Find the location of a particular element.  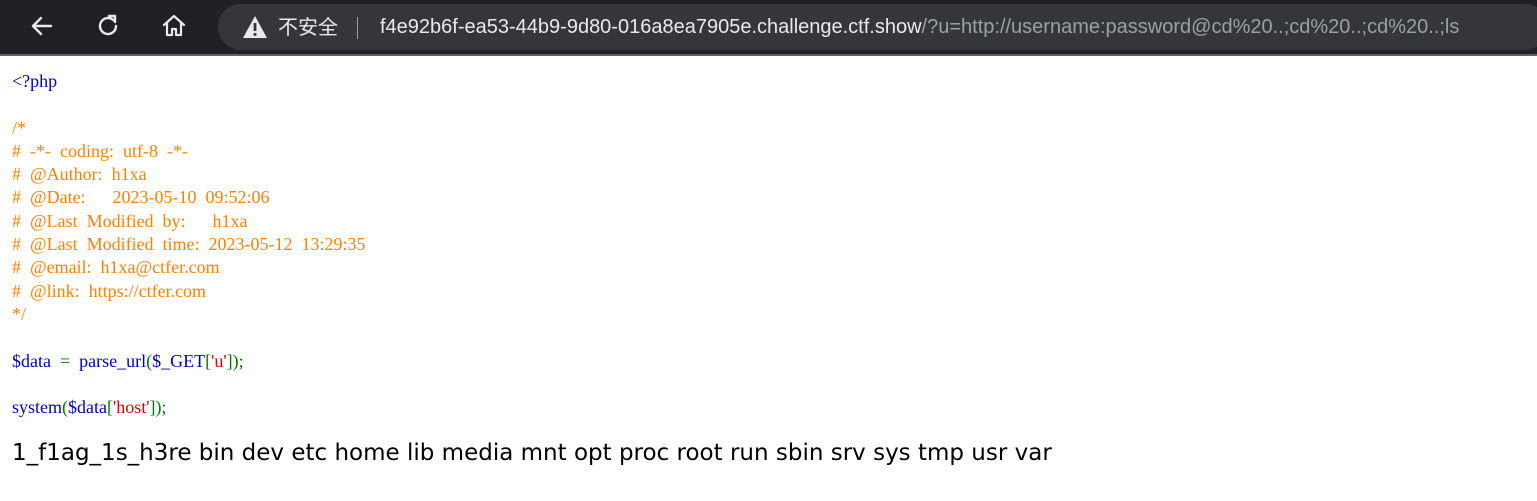

code-line-parse-url: $data = parse_url($_GET['u']); is located at coordinates (189, 361).